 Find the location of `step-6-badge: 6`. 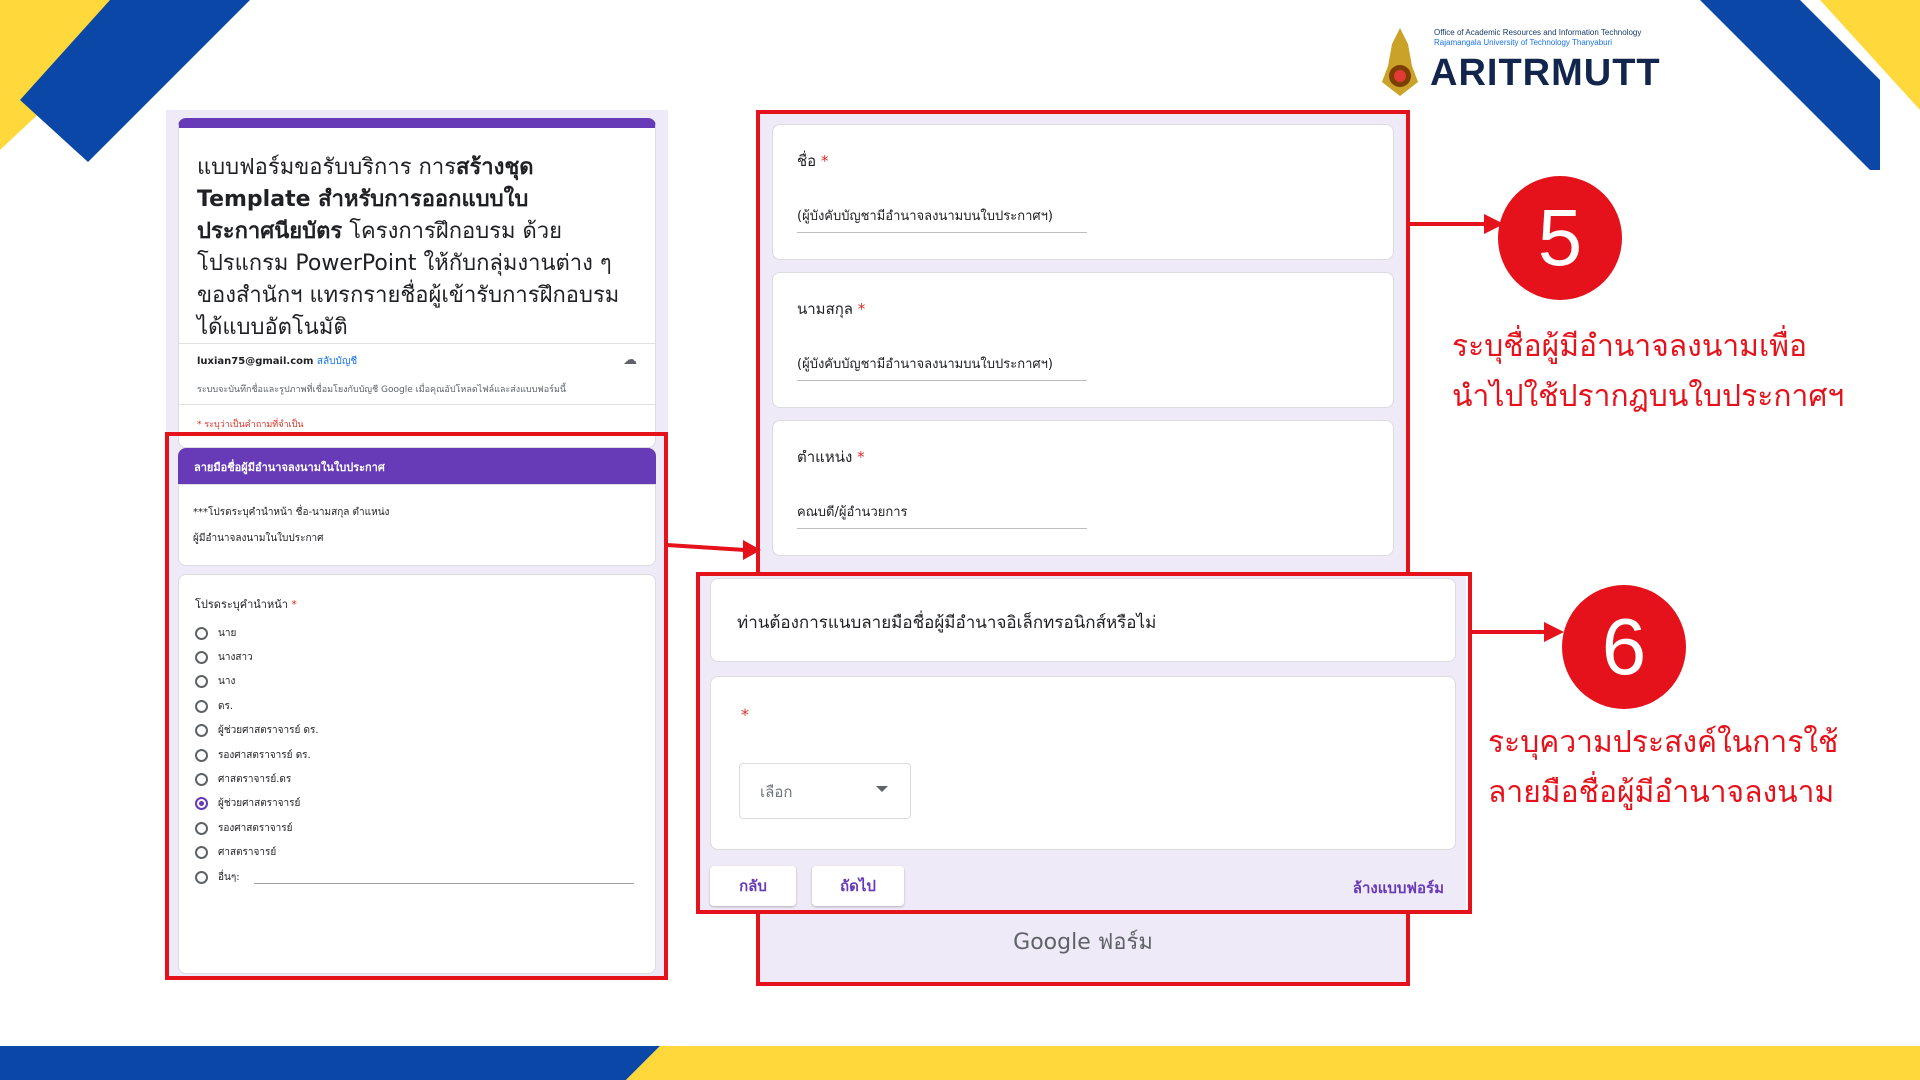

step-6-badge: 6 is located at coordinates (1624, 647).